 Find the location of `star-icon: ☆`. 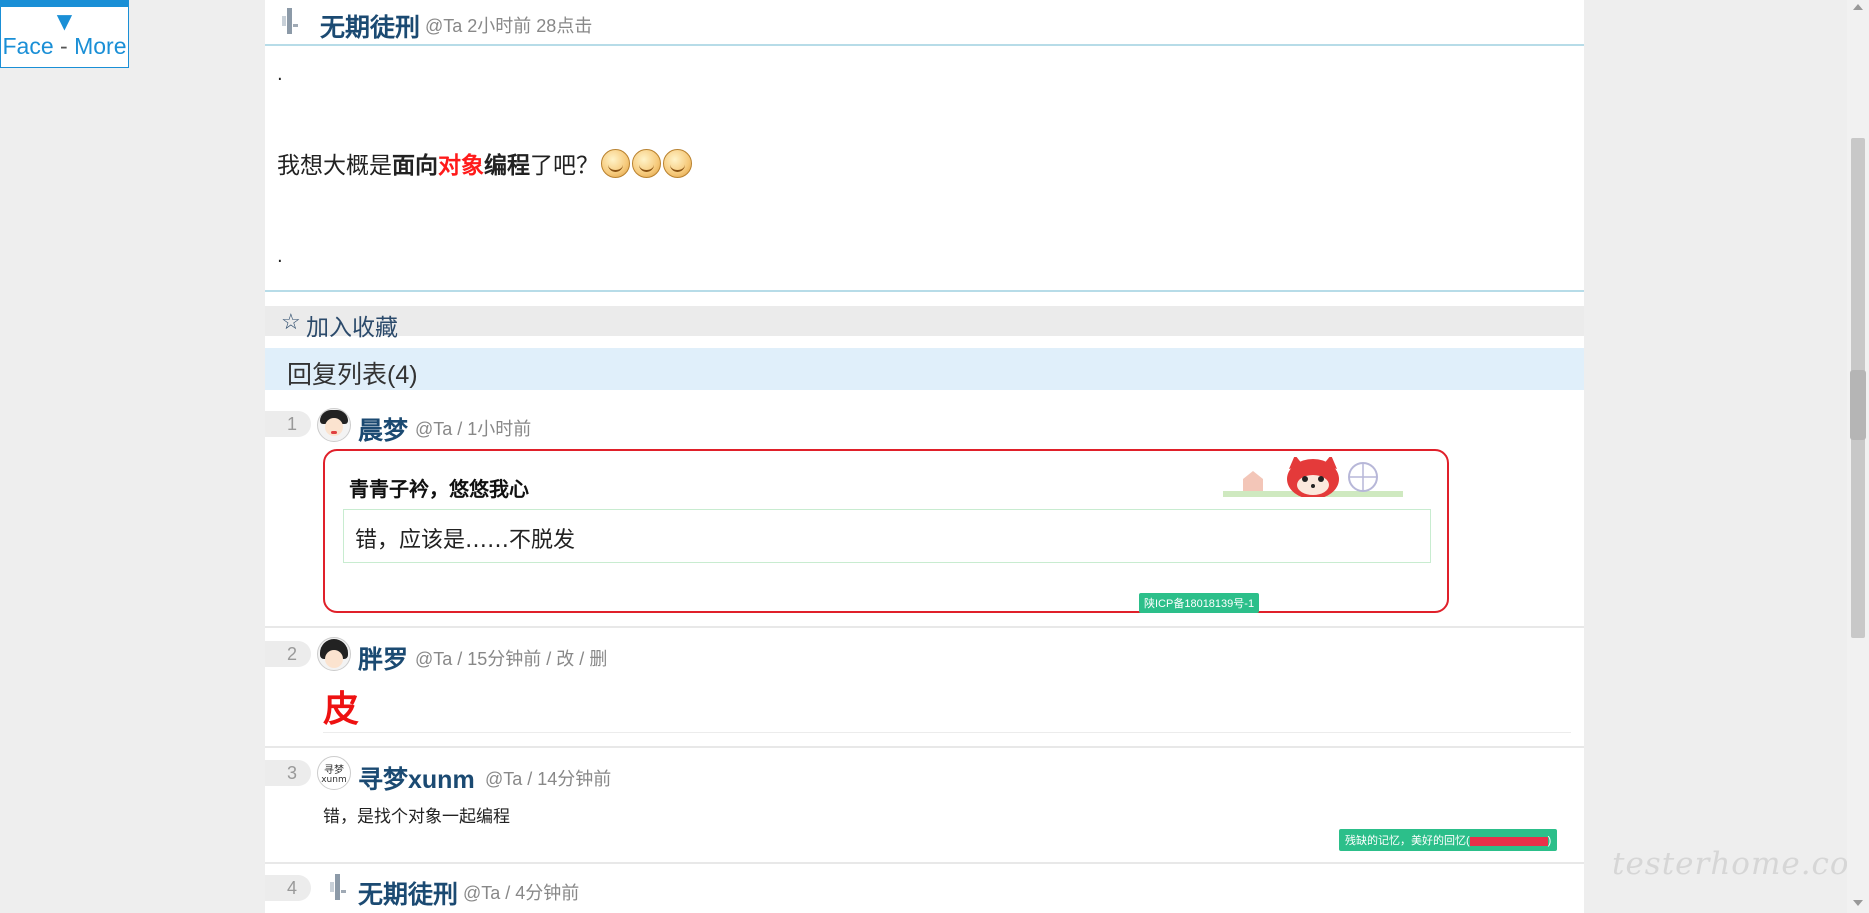

star-icon: ☆ is located at coordinates (291, 321).